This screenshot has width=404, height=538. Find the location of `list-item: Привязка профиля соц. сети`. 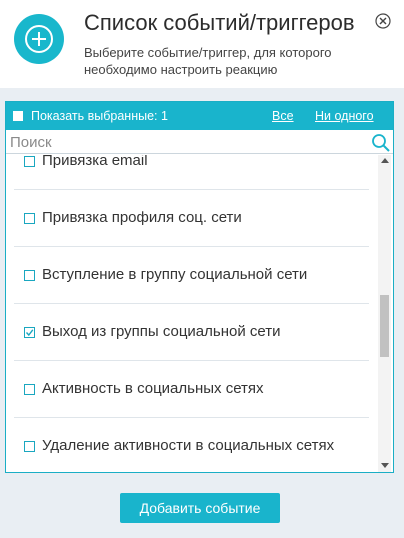

list-item: Привязка профиля соц. сети is located at coordinates (191, 218).